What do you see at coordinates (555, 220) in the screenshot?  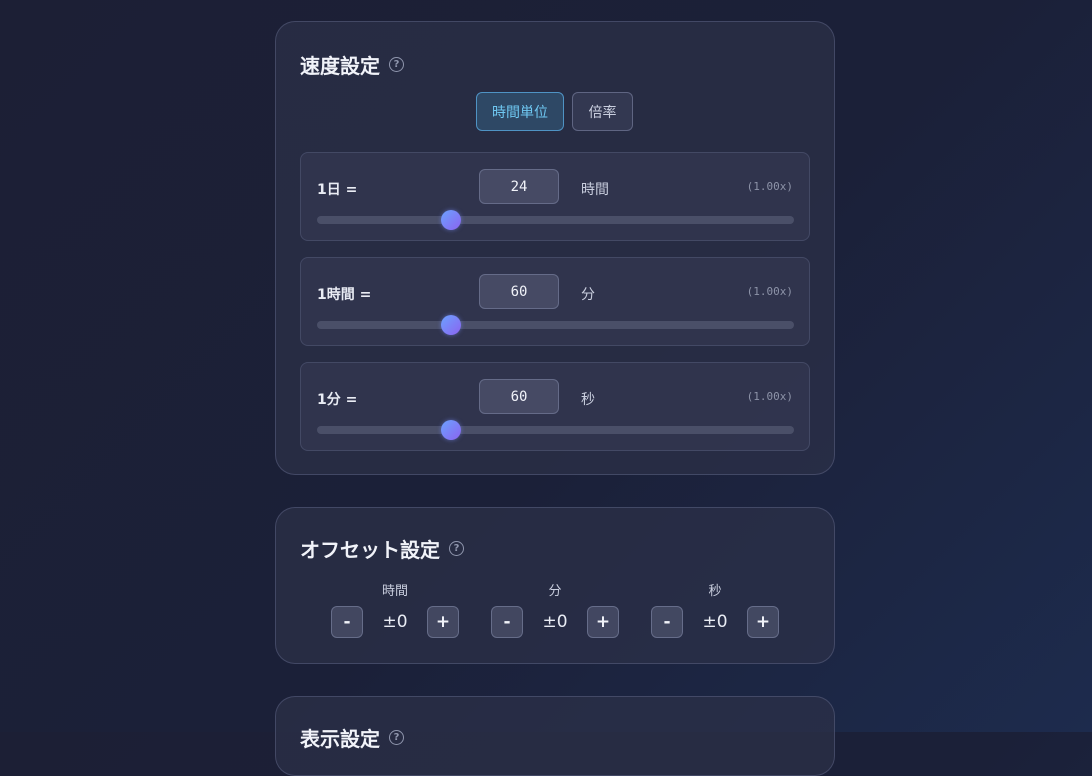 I see `day-rate-slider` at bounding box center [555, 220].